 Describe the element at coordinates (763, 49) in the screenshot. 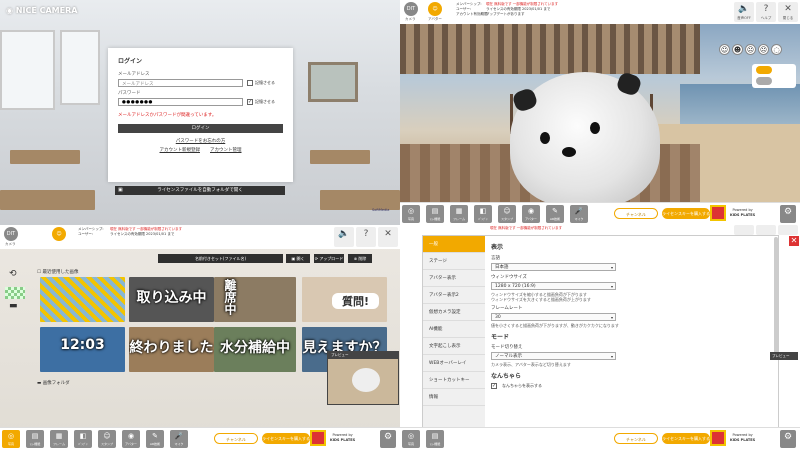

I see `angry-icon: ☹` at that location.